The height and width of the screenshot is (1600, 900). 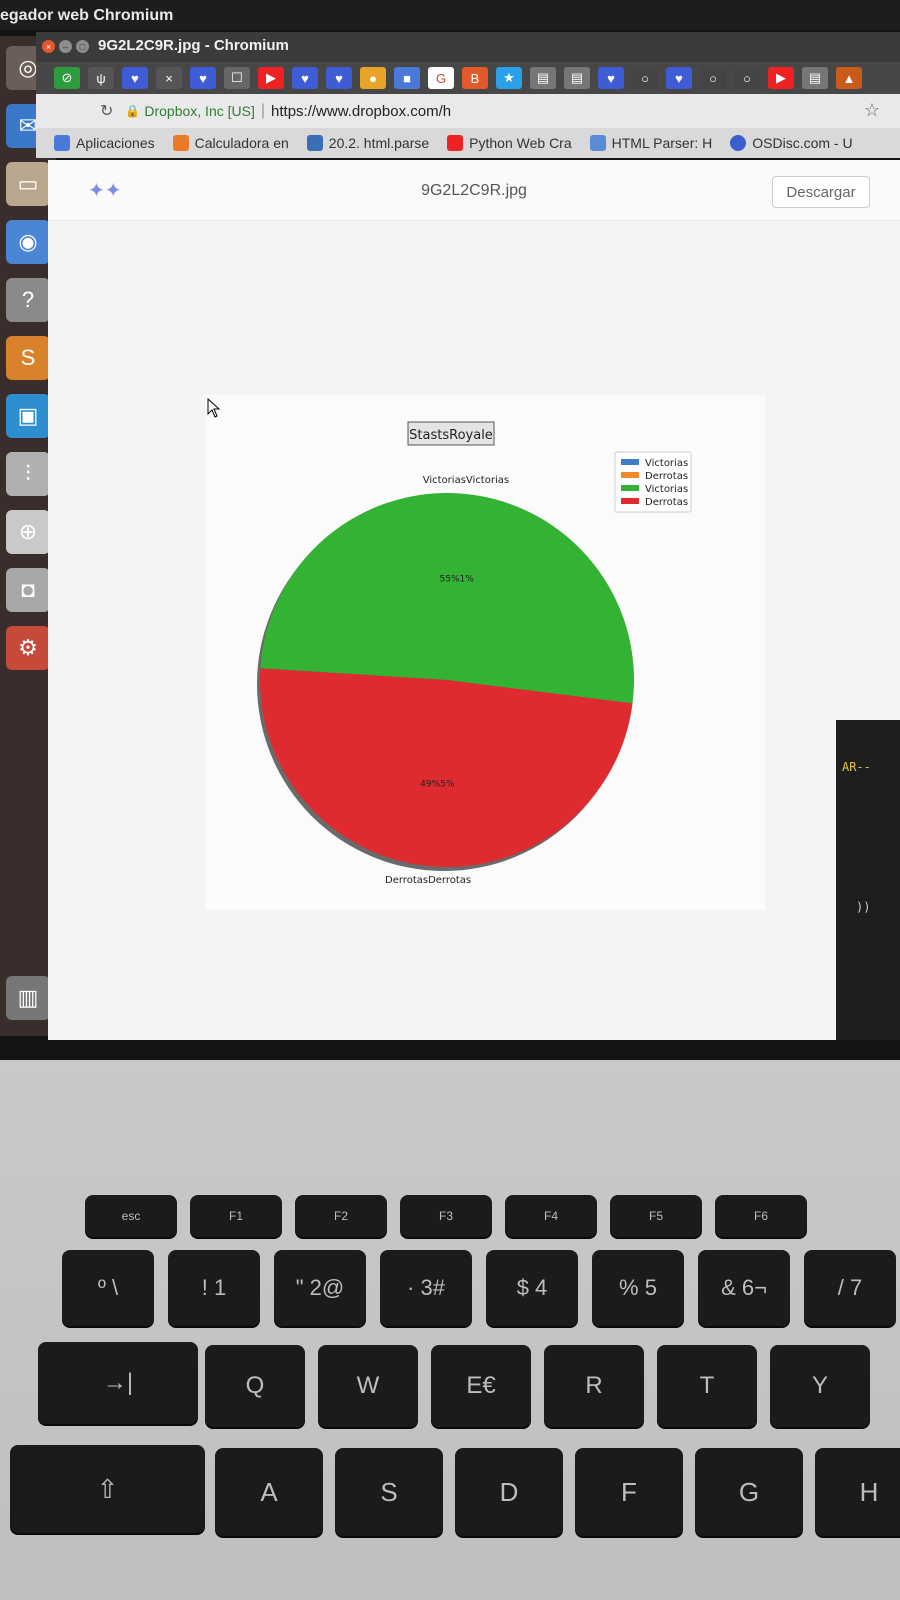 I want to click on key-f2: F2, so click(x=341, y=1216).